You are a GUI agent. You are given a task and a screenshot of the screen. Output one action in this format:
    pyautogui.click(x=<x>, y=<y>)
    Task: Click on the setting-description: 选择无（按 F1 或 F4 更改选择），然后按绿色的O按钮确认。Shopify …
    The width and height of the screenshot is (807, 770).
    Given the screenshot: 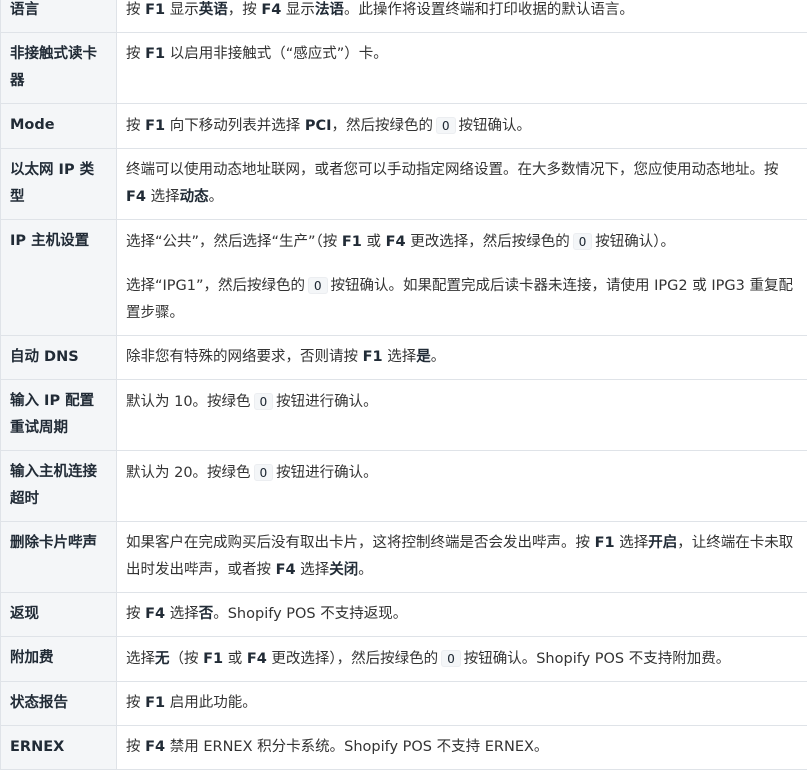 What is the action you would take?
    pyautogui.click(x=462, y=659)
    